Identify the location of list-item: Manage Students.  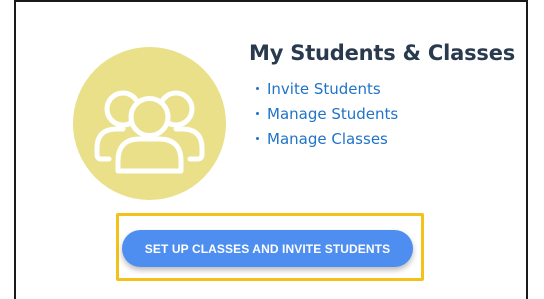
(327, 114).